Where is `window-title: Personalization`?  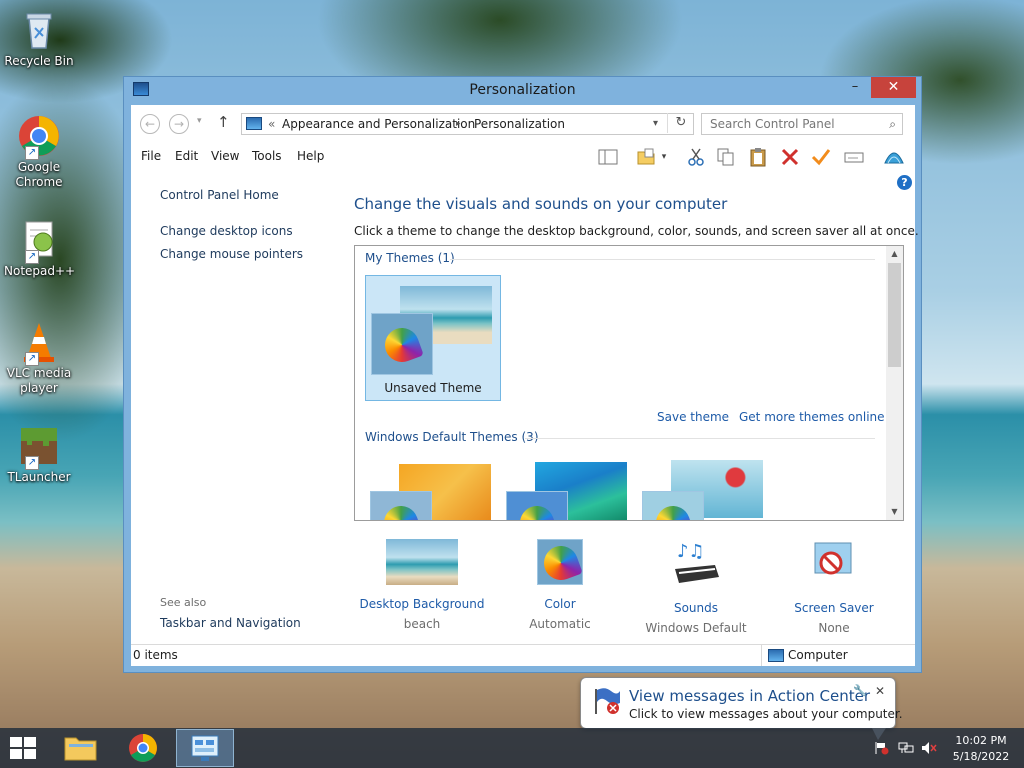 window-title: Personalization is located at coordinates (522, 90).